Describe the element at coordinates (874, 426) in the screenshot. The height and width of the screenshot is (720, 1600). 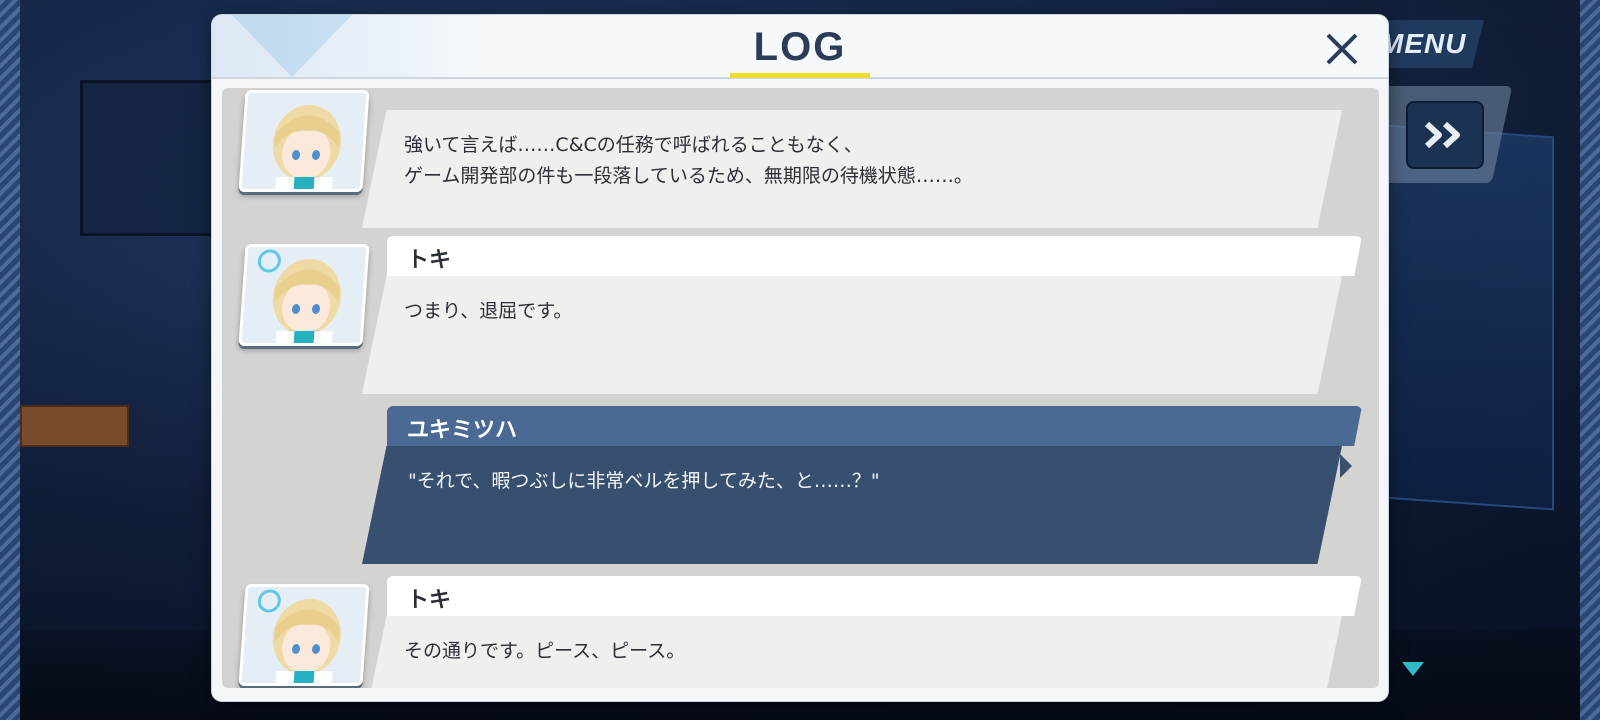
I see `speaker-name-bar: ユキミツハ` at that location.